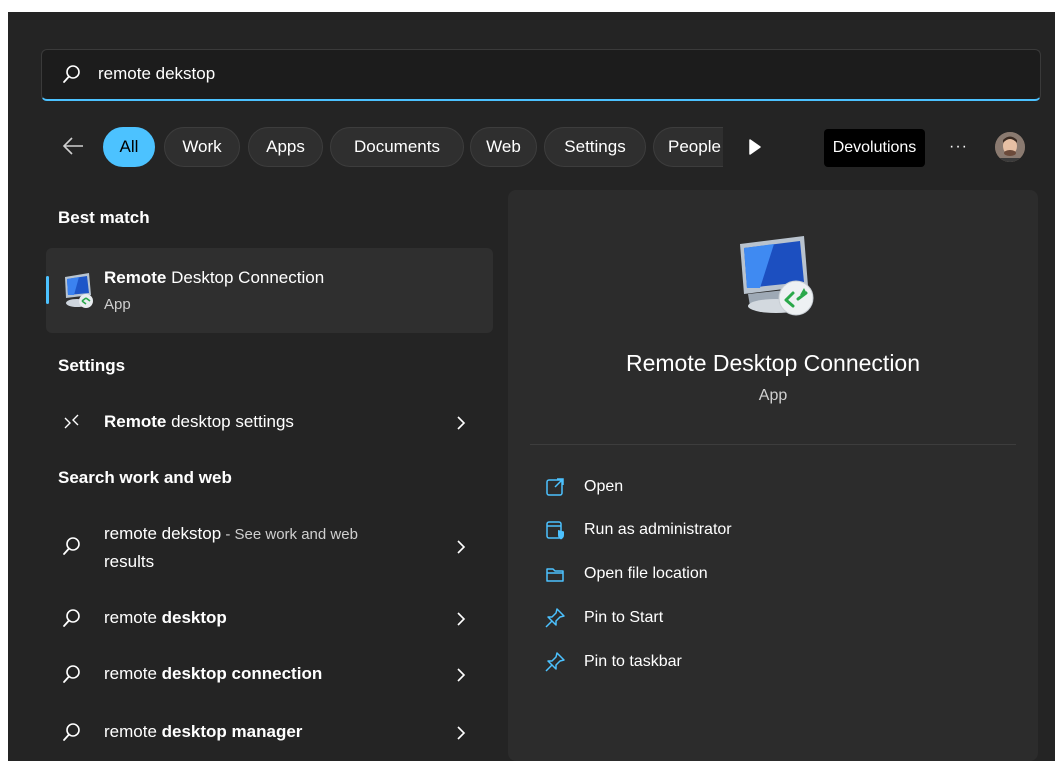 The height and width of the screenshot is (761, 1055). I want to click on tab-apps: Apps, so click(285, 147).